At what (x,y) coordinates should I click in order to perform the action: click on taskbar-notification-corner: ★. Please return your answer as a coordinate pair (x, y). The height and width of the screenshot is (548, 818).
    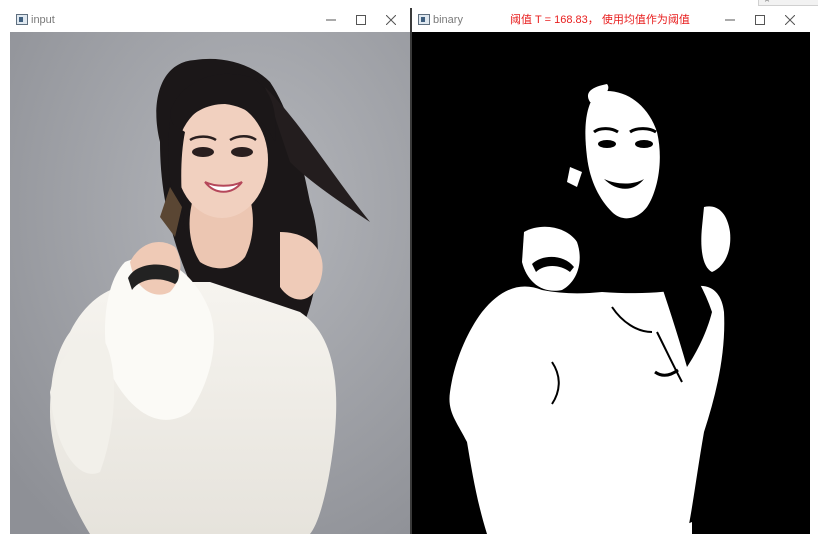
    Looking at the image, I should click on (788, 3).